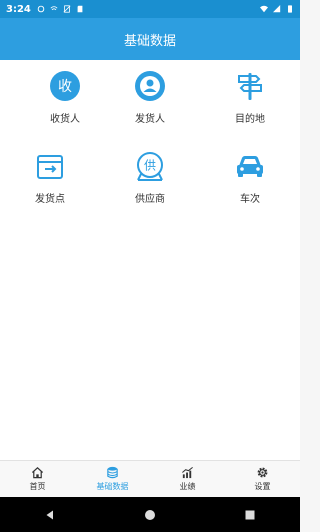 Image resolution: width=320 pixels, height=532 pixels. I want to click on supplier-glyph: 供, so click(150, 166).